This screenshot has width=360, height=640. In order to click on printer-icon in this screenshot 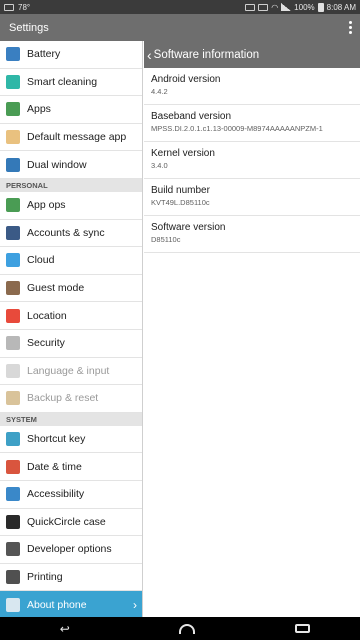, I will do `click(13, 576)`.